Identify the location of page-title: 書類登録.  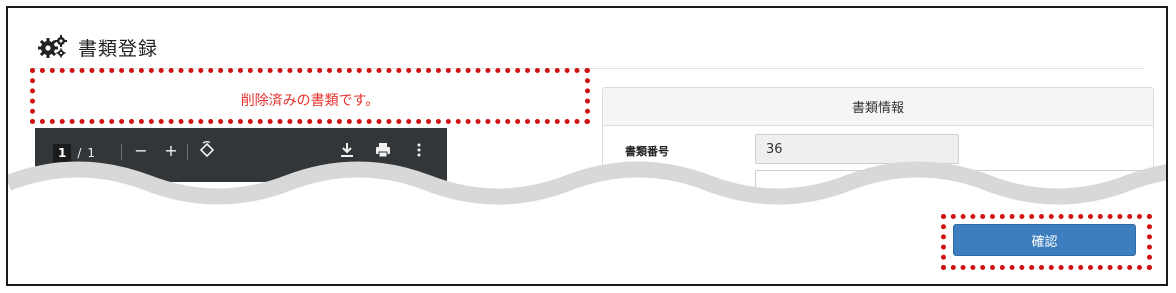
(118, 48).